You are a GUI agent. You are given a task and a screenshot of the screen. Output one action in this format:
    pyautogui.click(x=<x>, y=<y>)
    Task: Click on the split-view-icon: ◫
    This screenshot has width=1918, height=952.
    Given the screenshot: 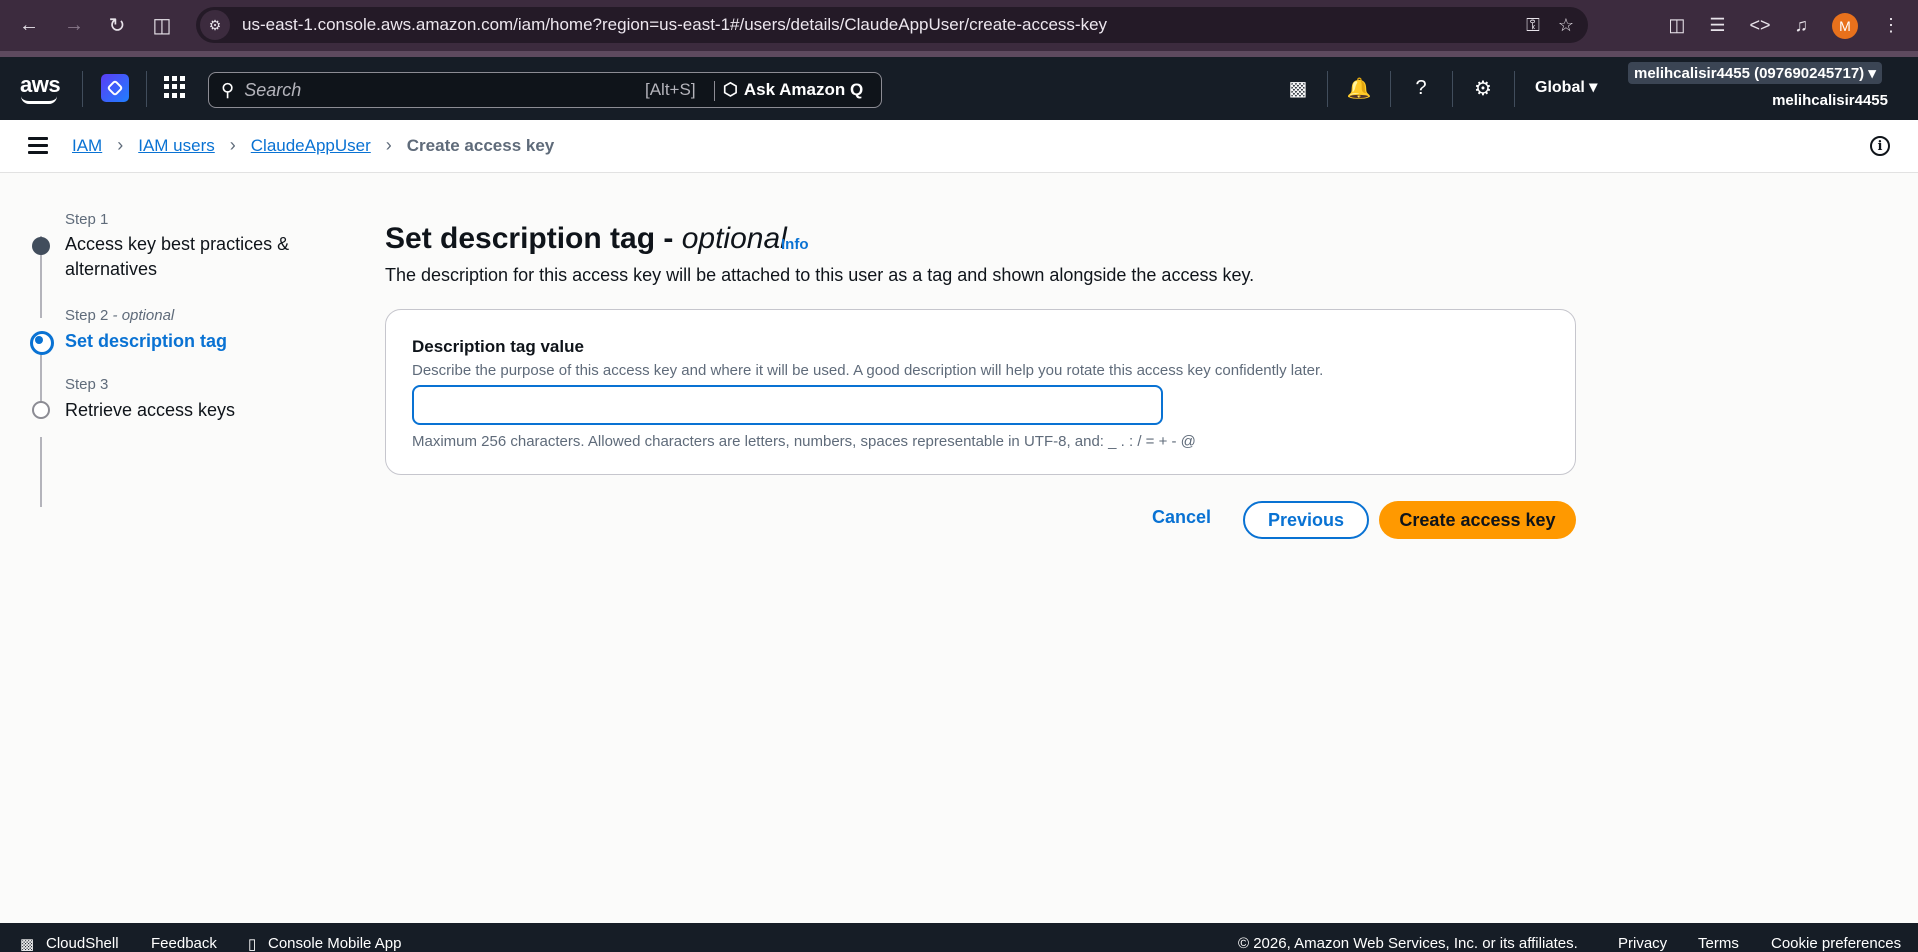 What is the action you would take?
    pyautogui.click(x=162, y=25)
    